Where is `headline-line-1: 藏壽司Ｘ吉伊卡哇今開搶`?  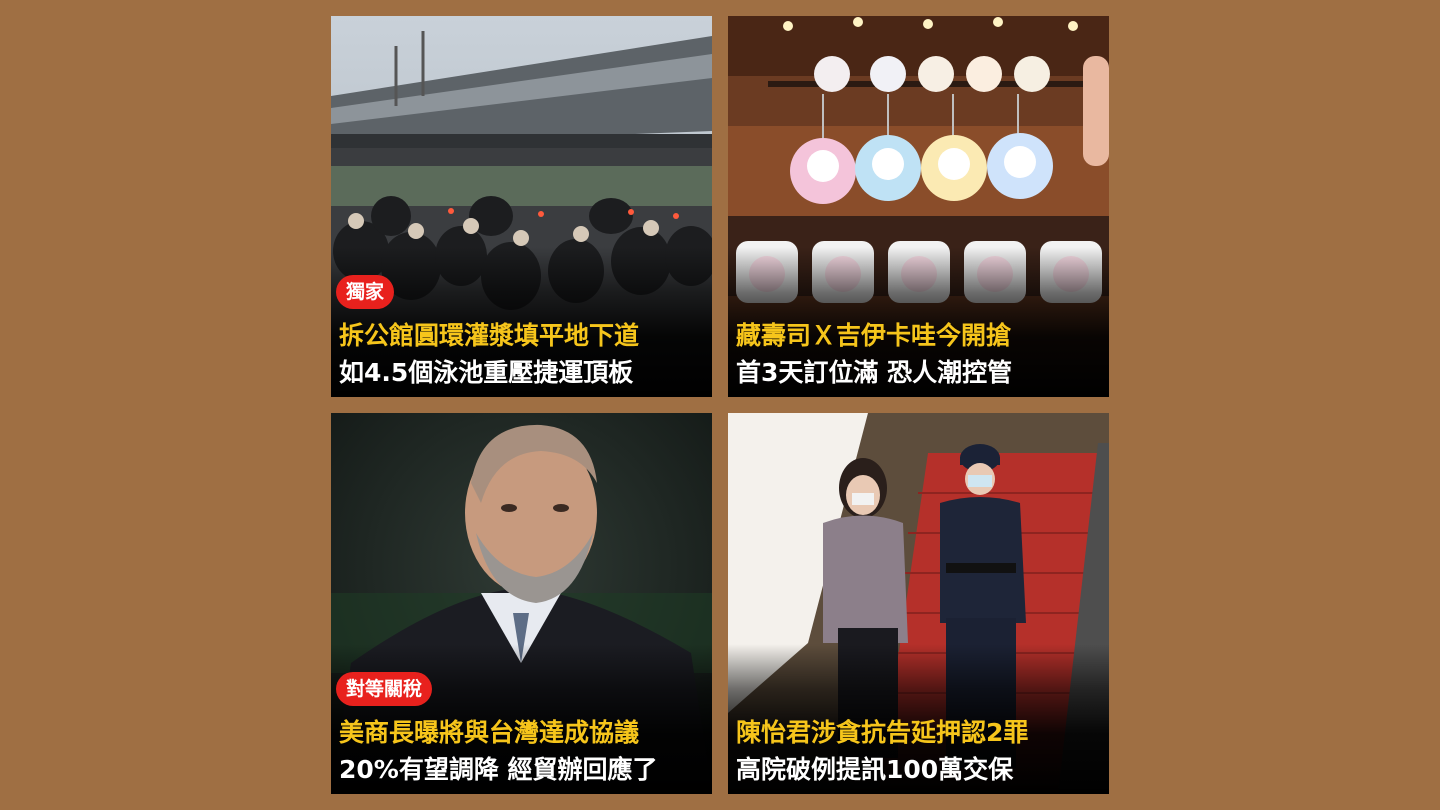
headline-line-1: 藏壽司Ｘ吉伊卡哇今開搶 is located at coordinates (874, 335).